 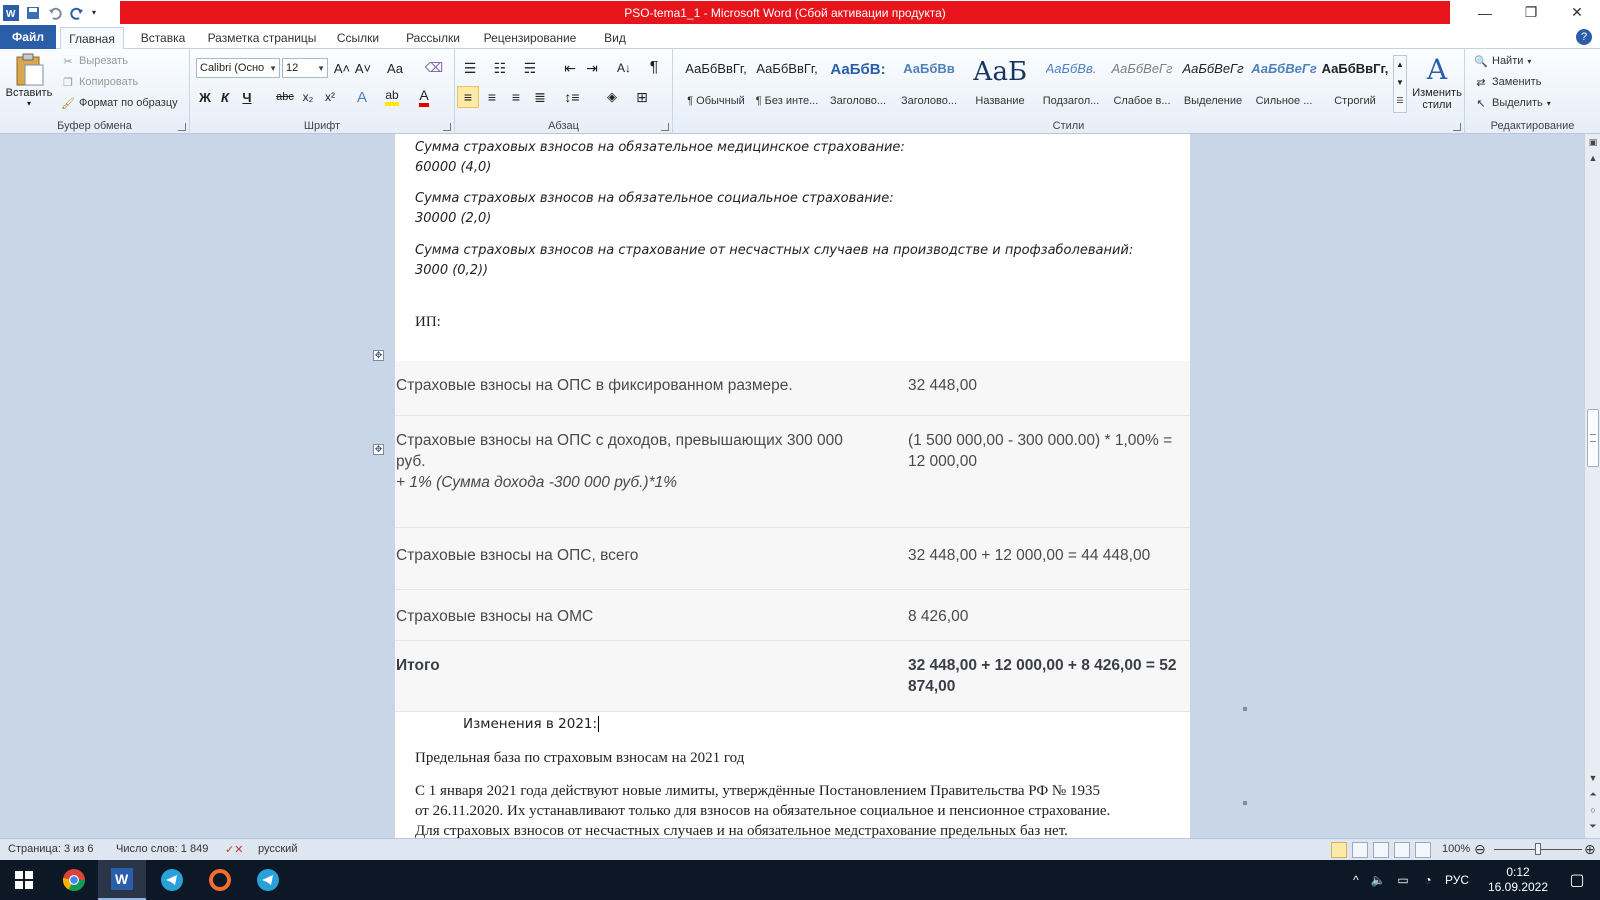 What do you see at coordinates (540, 97) in the screenshot?
I see `justify-icon: ≣` at bounding box center [540, 97].